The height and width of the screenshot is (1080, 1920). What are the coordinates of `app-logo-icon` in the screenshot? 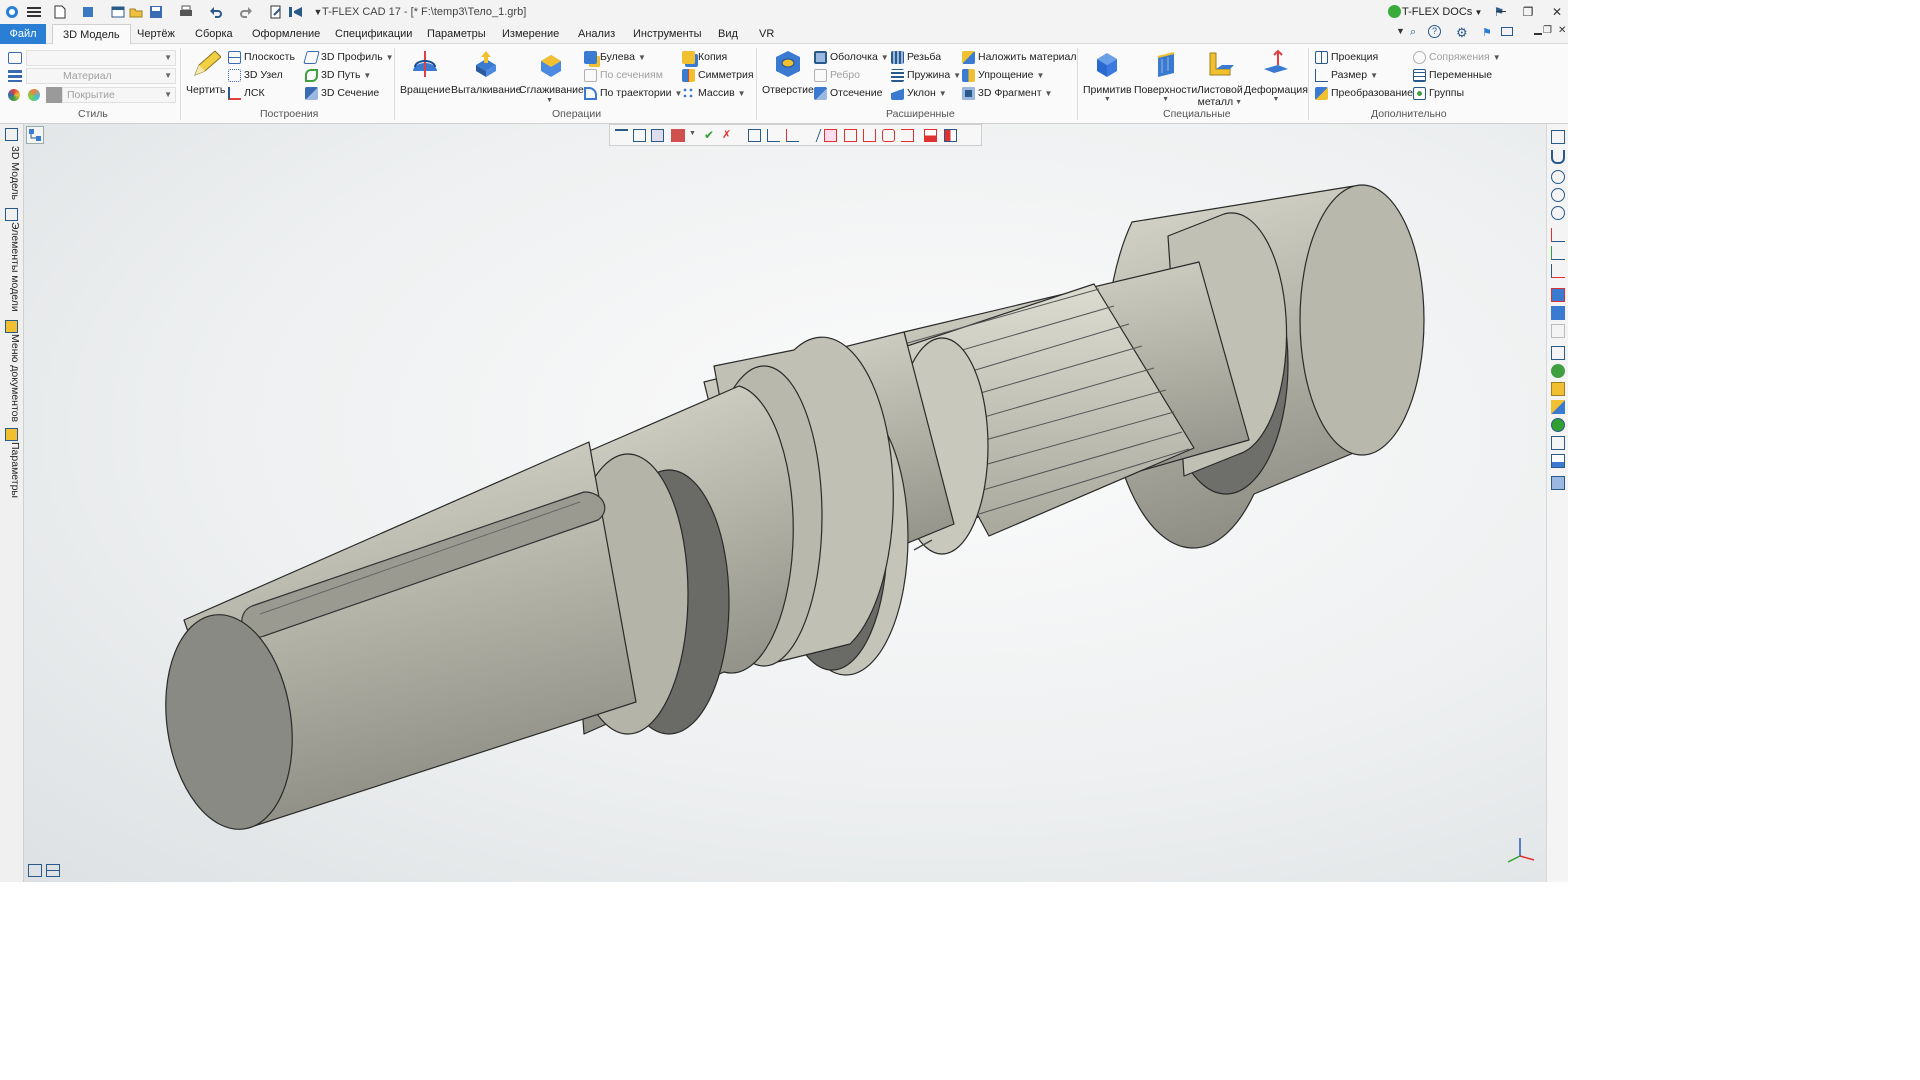 It's located at (12, 12).